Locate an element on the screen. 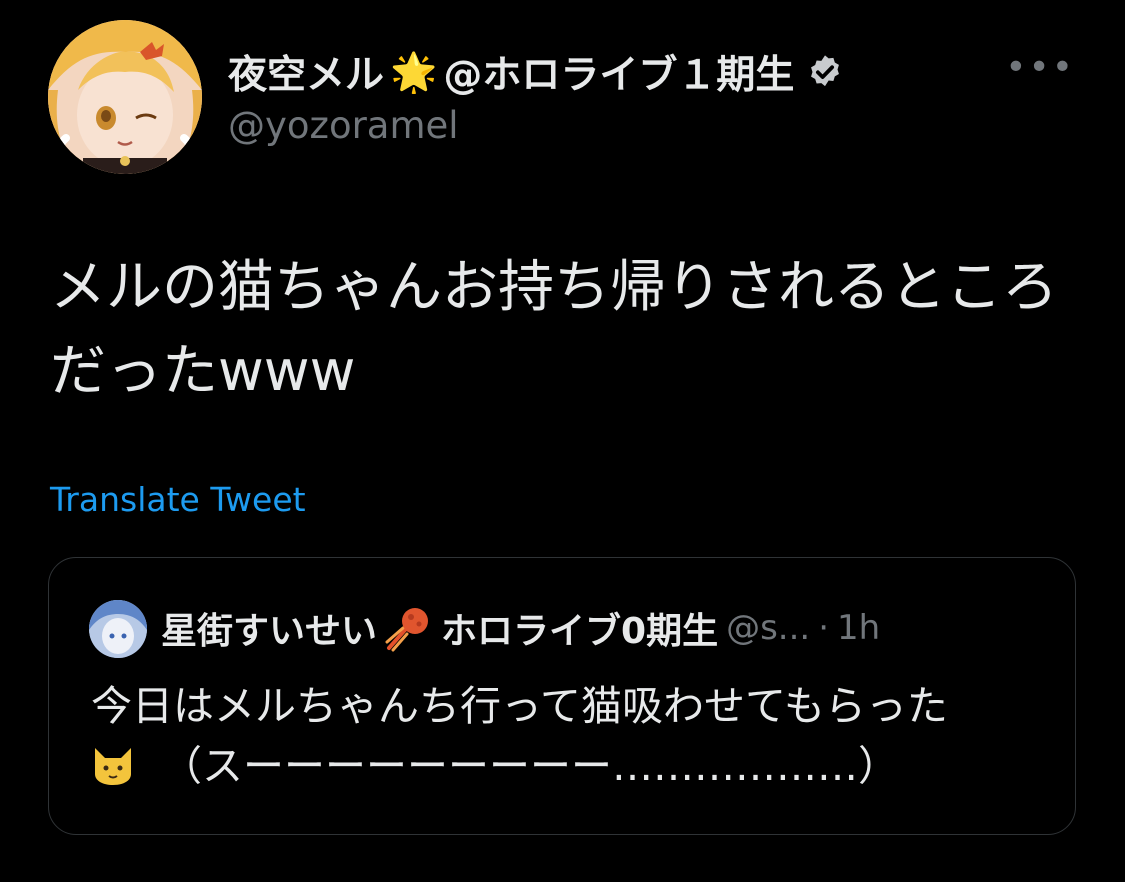 The height and width of the screenshot is (882, 1125). quoted-tweet-text: 今日はメルちゃんち行って猫吸わせてもらった （スーーーーーーーーー………………） is located at coordinates (571, 736).